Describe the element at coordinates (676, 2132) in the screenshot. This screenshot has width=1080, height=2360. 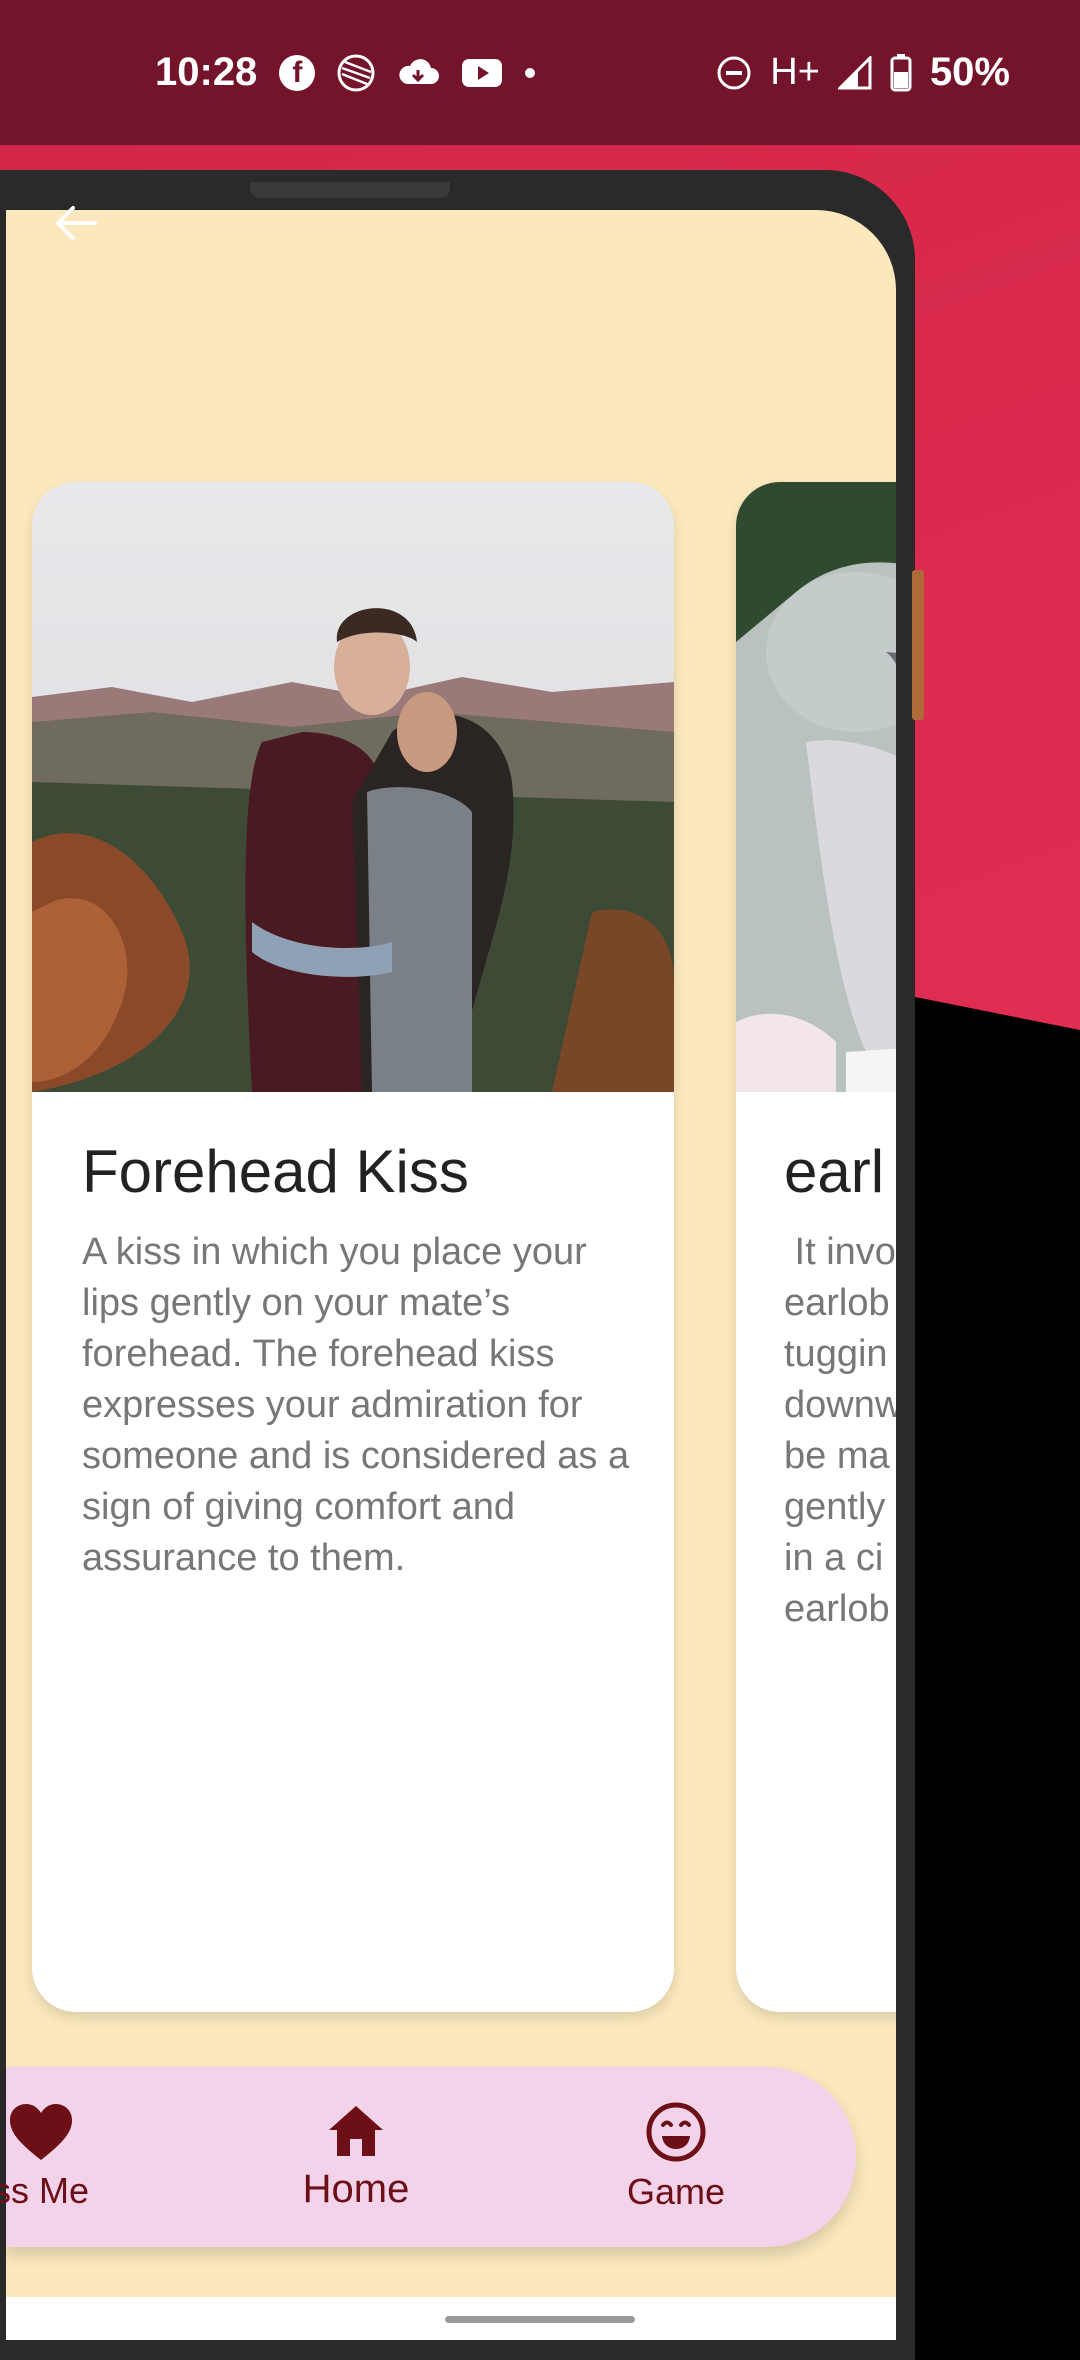
I see `smiley-icon` at that location.